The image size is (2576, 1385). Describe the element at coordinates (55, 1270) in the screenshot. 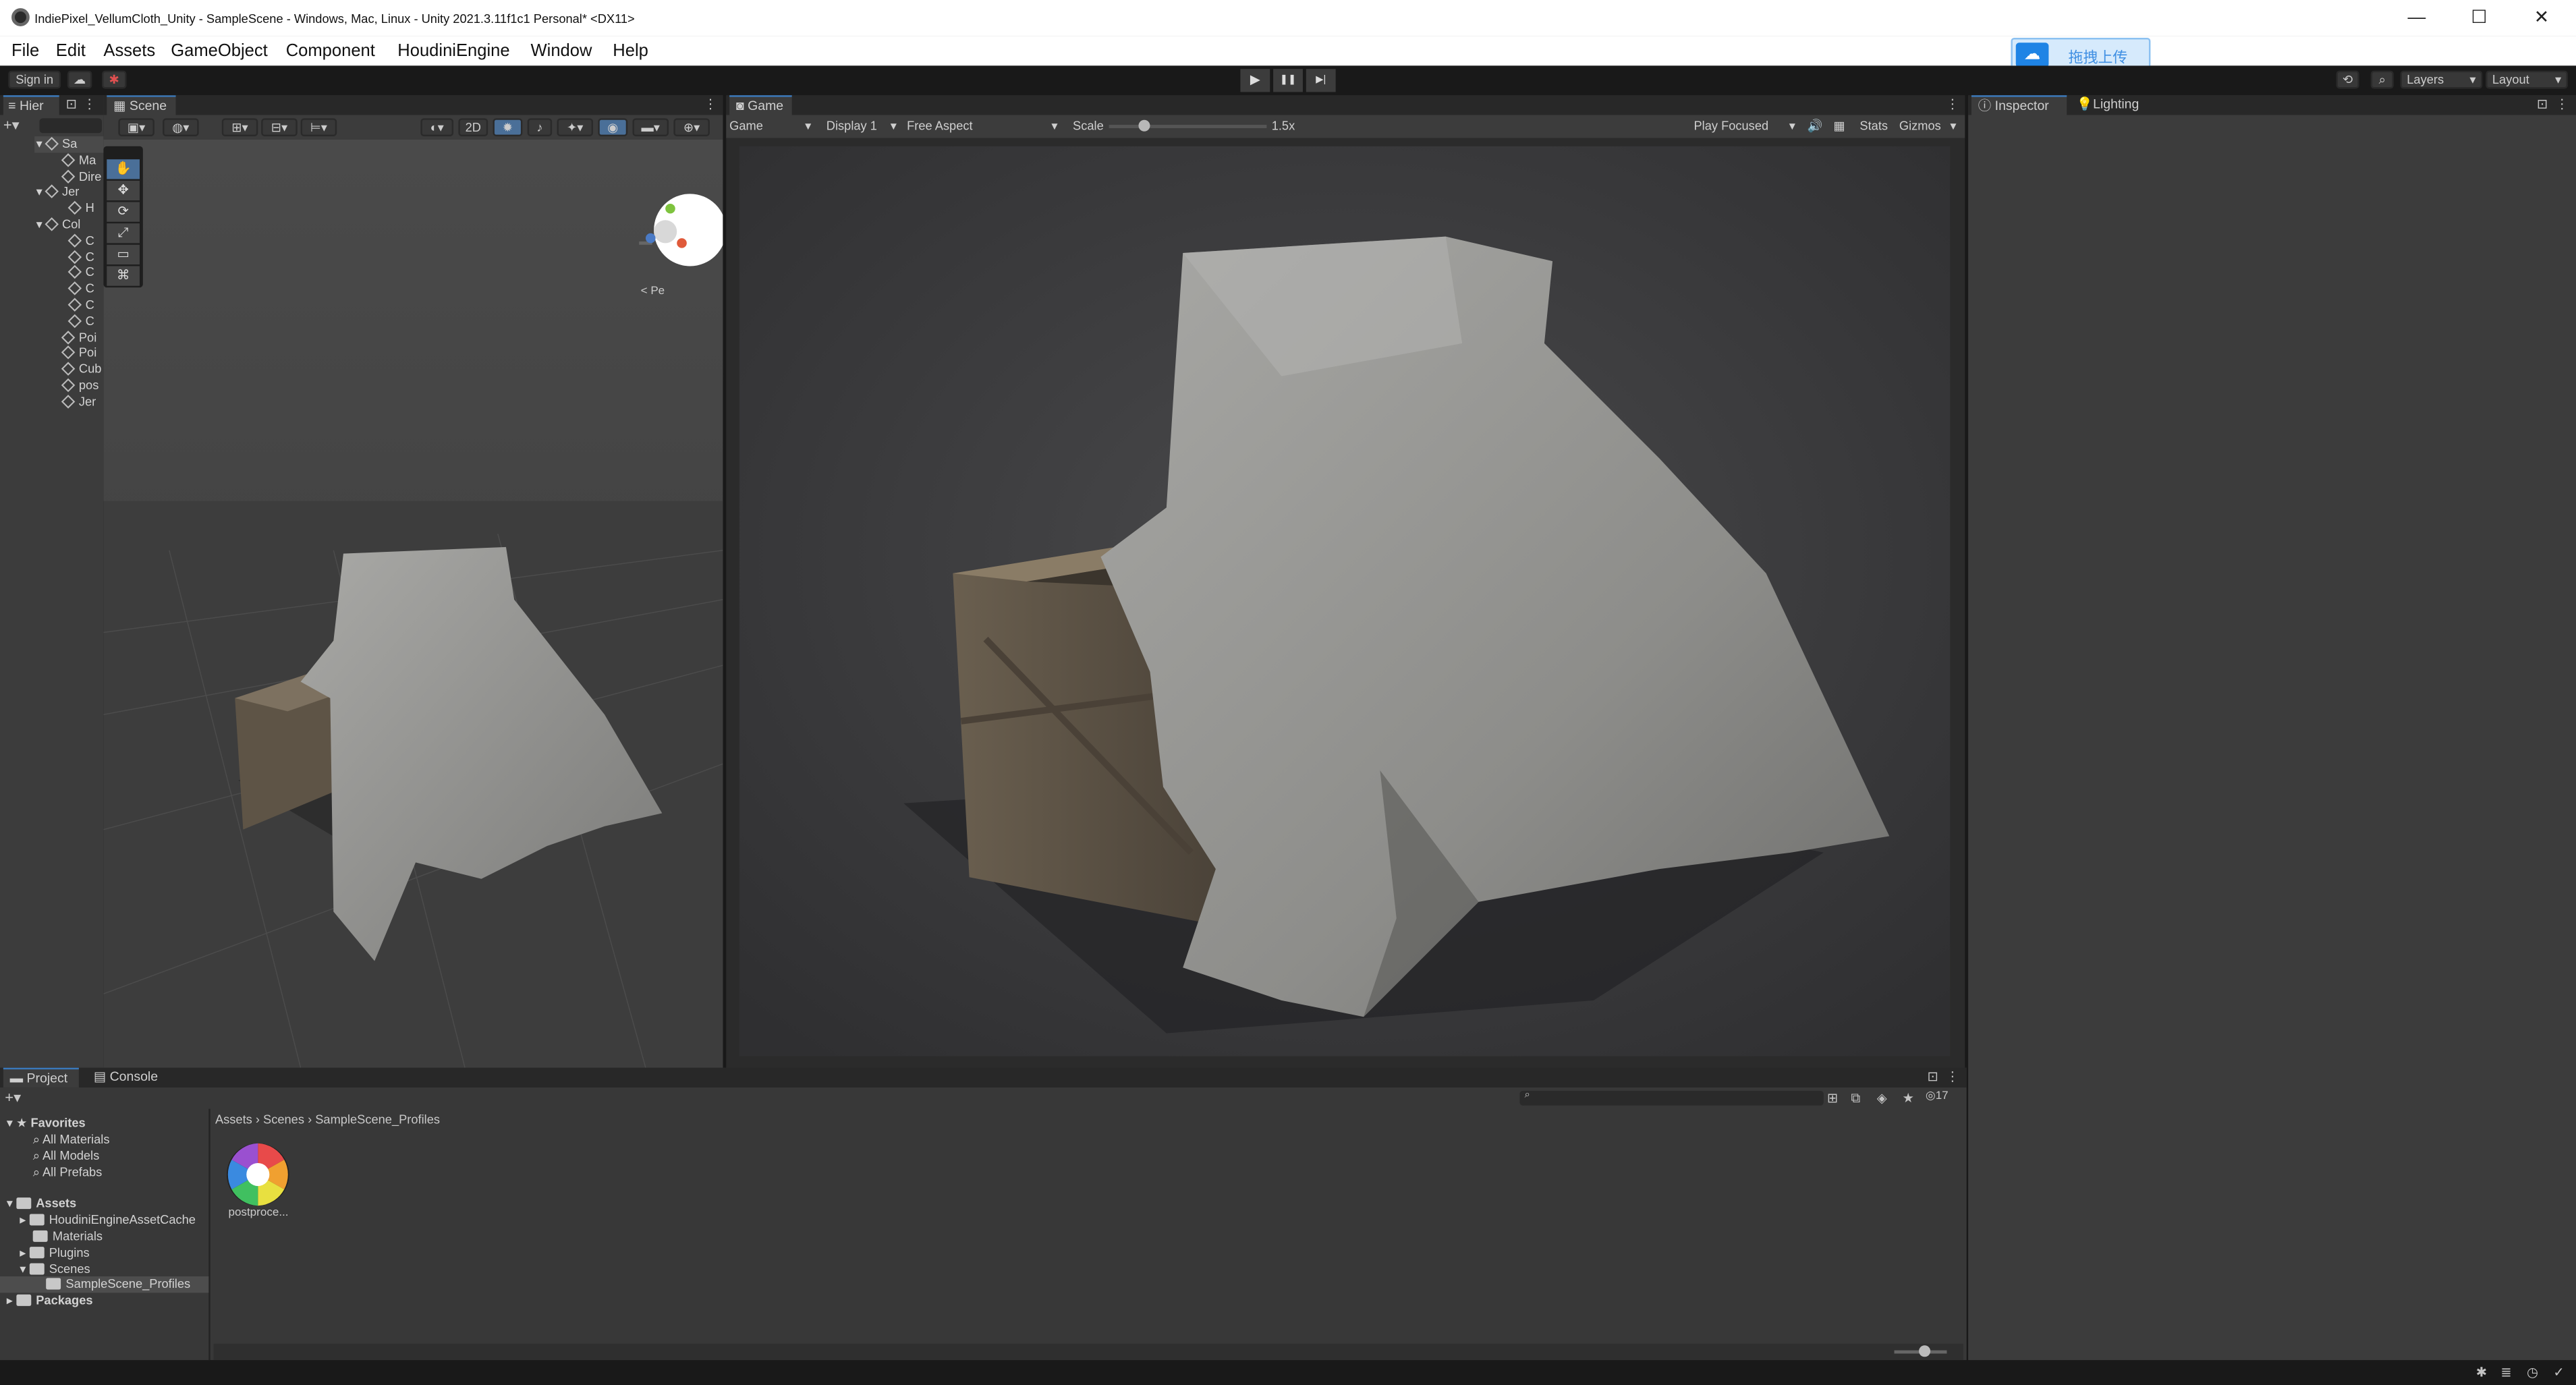

I see `folder-scenes: ▾ Scenes` at that location.